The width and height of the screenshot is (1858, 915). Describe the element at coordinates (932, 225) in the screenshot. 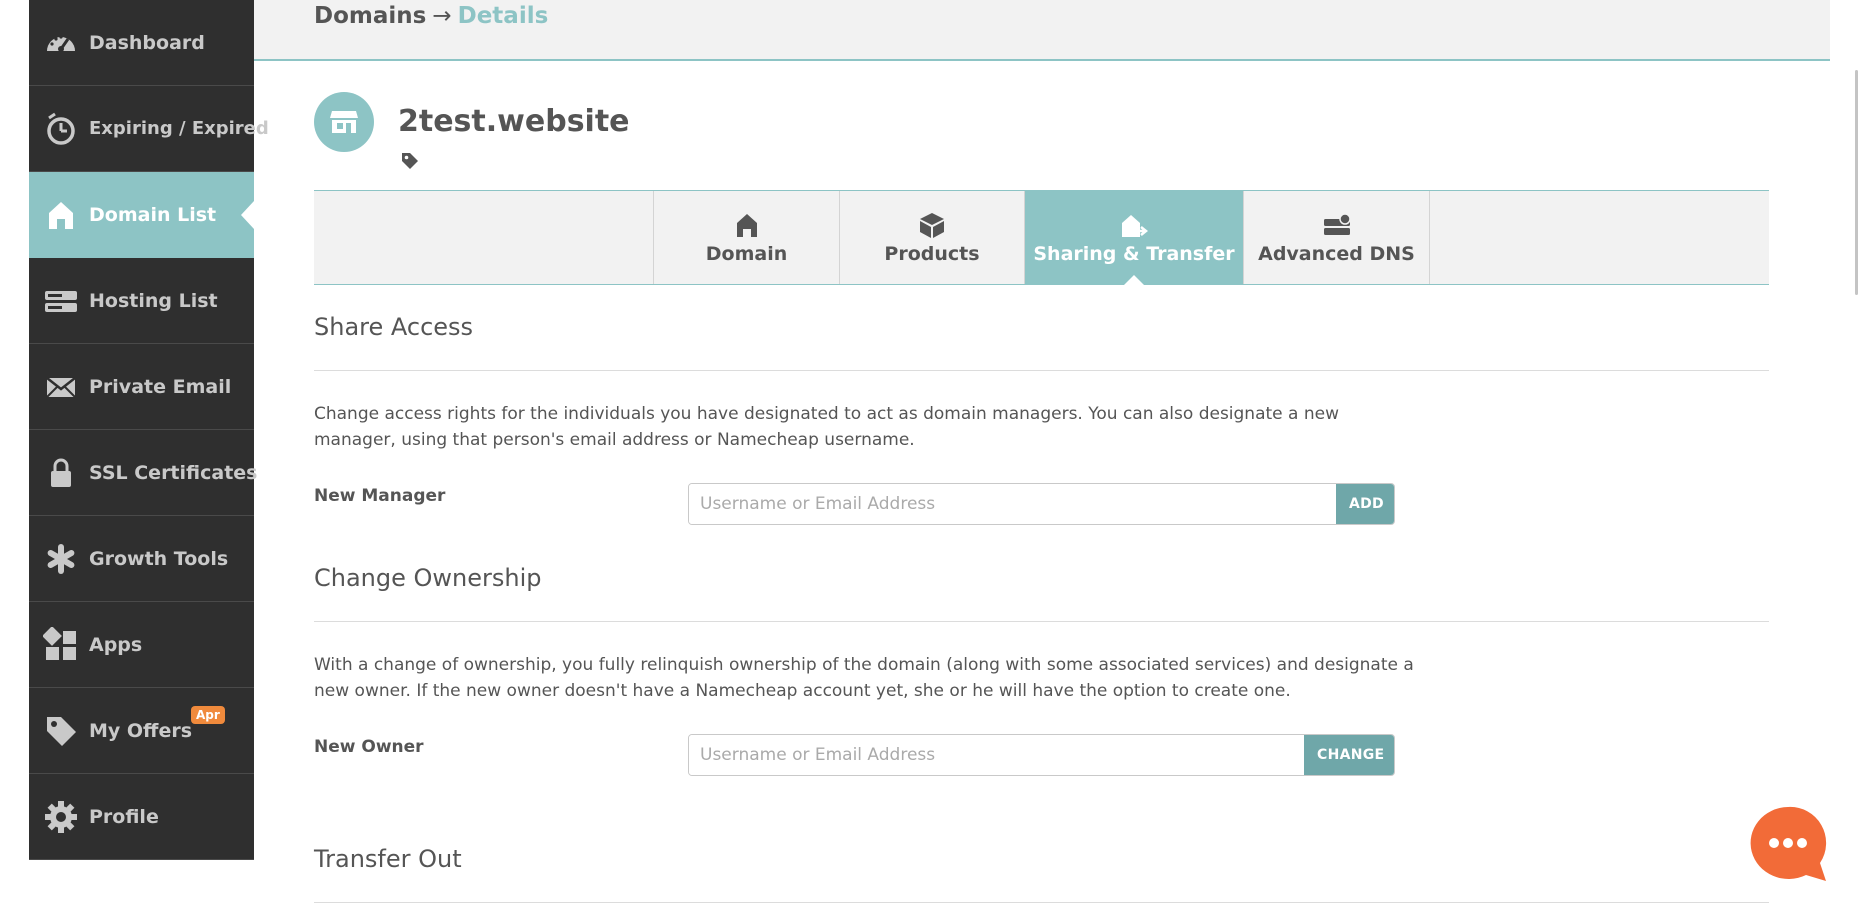

I see `box-icon` at that location.